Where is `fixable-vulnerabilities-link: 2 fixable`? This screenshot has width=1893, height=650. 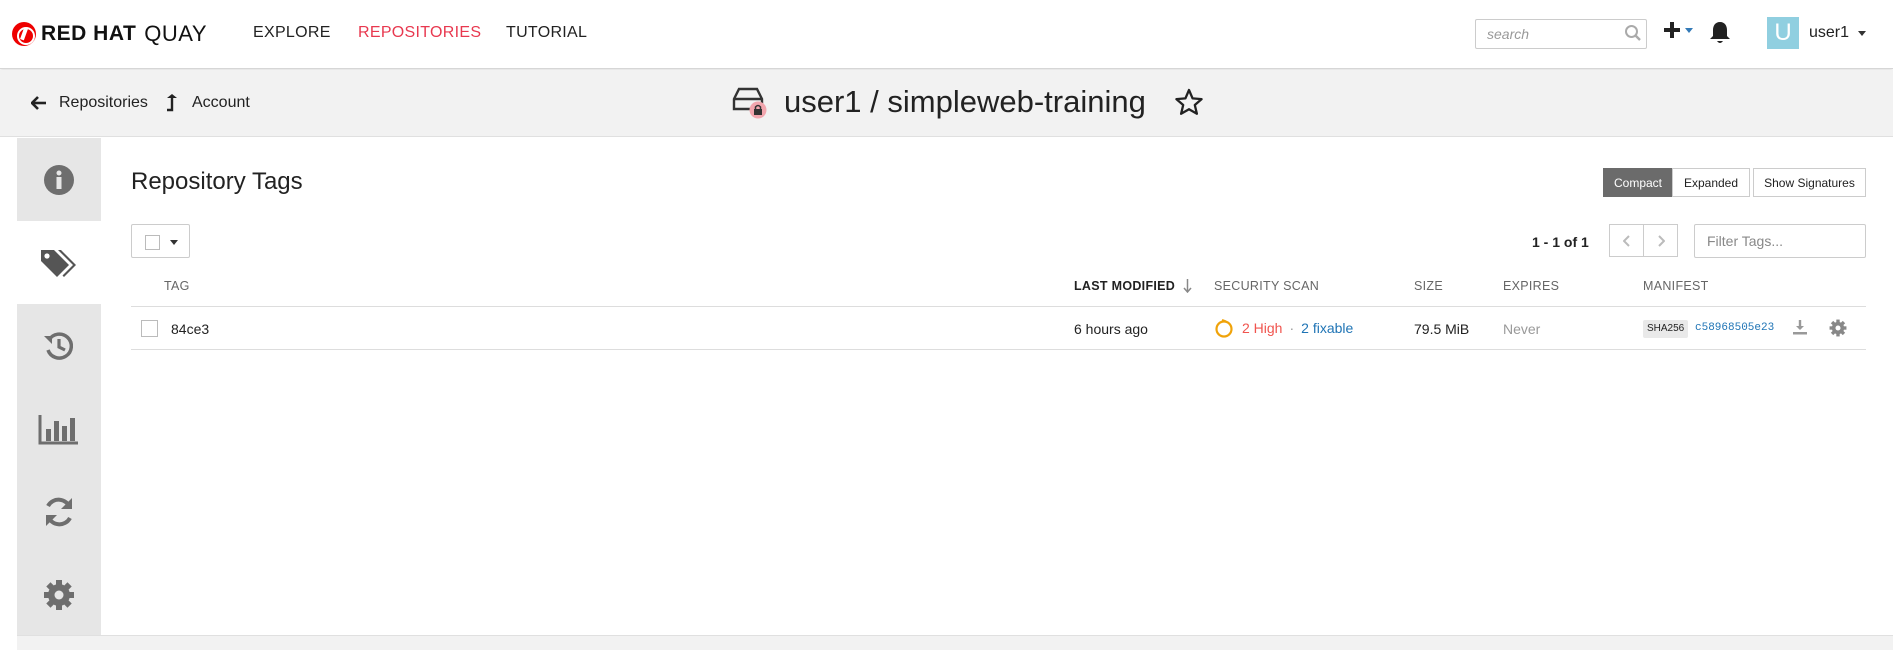 fixable-vulnerabilities-link: 2 fixable is located at coordinates (1327, 328).